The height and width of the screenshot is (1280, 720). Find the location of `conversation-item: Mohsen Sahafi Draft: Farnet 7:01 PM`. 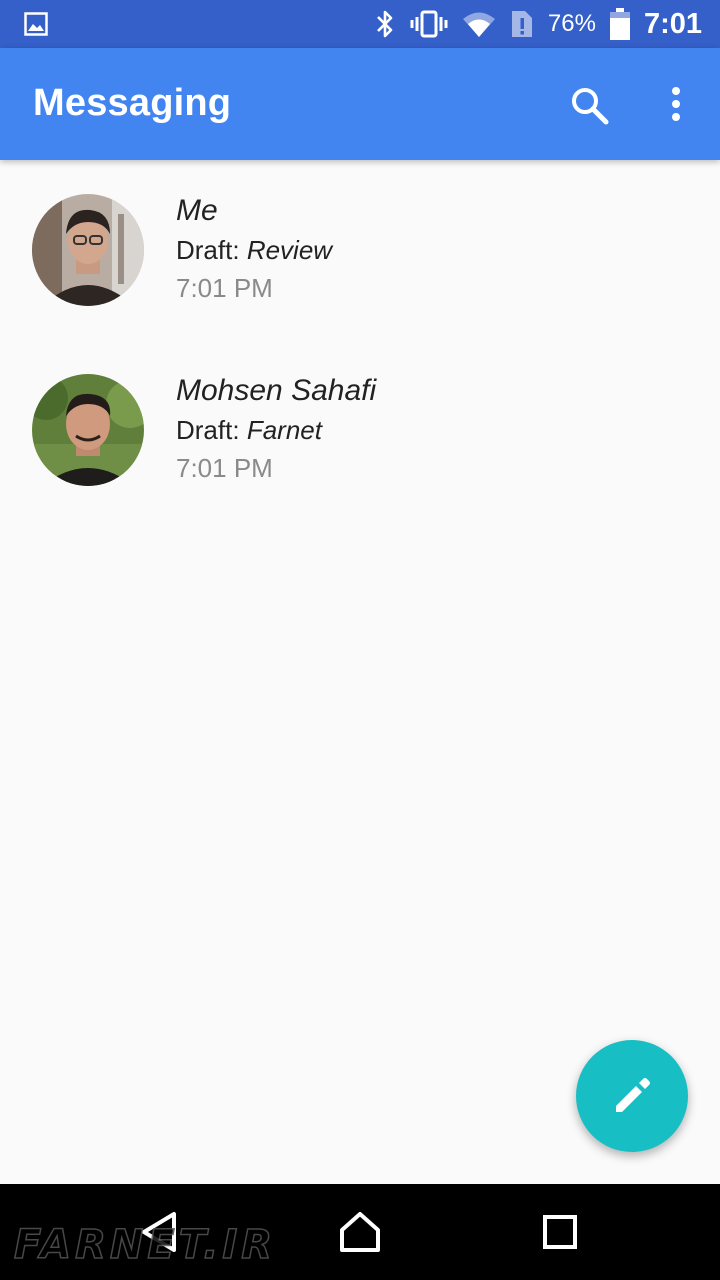

conversation-item: Mohsen Sahafi Draft: Farnet 7:01 PM is located at coordinates (360, 430).